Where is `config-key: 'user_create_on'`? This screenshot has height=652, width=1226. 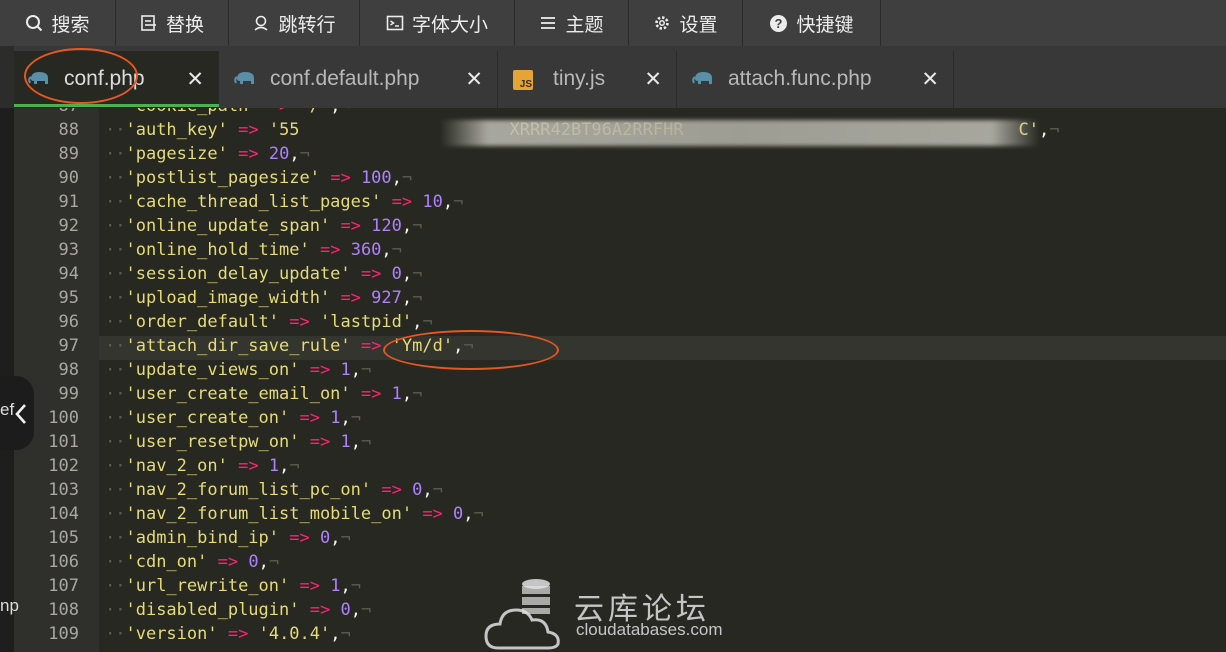 config-key: 'user_create_on' is located at coordinates (207, 418).